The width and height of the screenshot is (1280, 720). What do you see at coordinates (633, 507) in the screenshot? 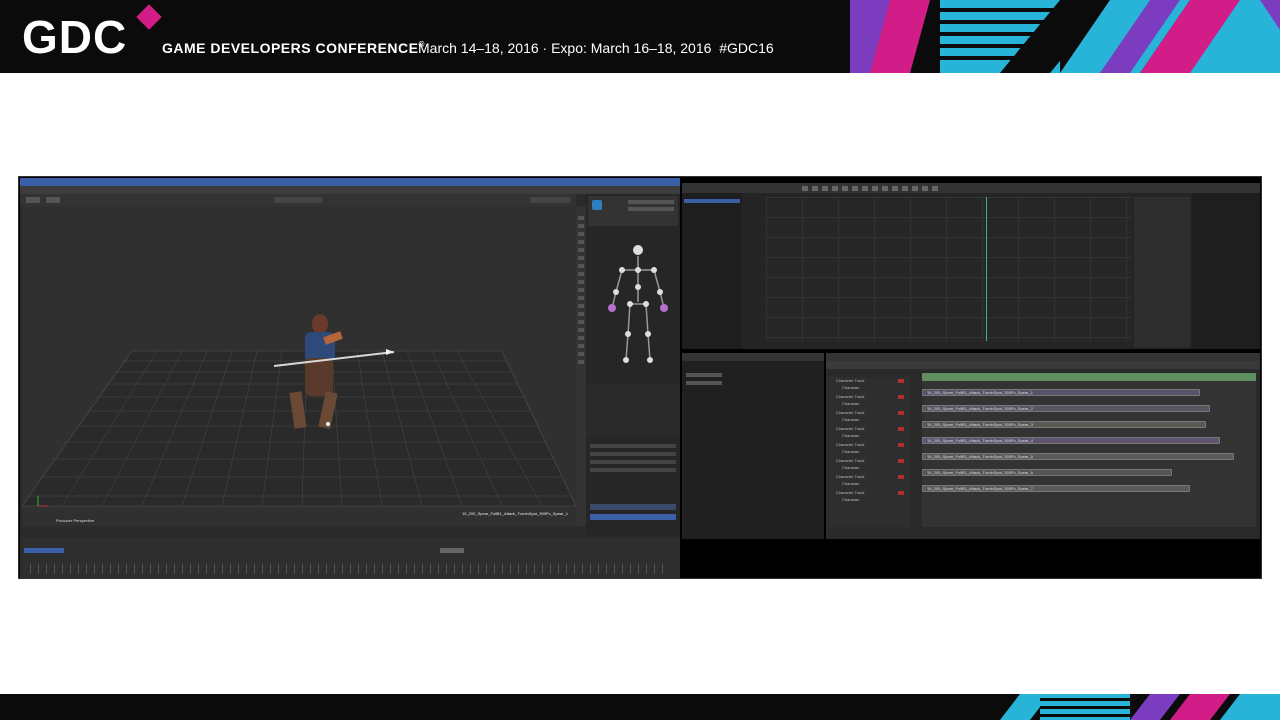
I see `layer-row` at bounding box center [633, 507].